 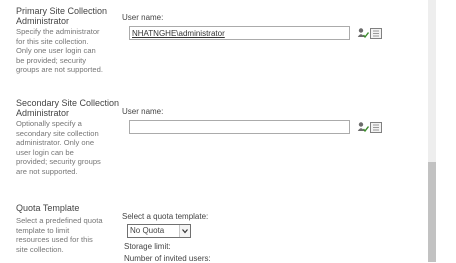 What do you see at coordinates (49, 123) in the screenshot?
I see `secondary-desc-line: Optionally specify a` at bounding box center [49, 123].